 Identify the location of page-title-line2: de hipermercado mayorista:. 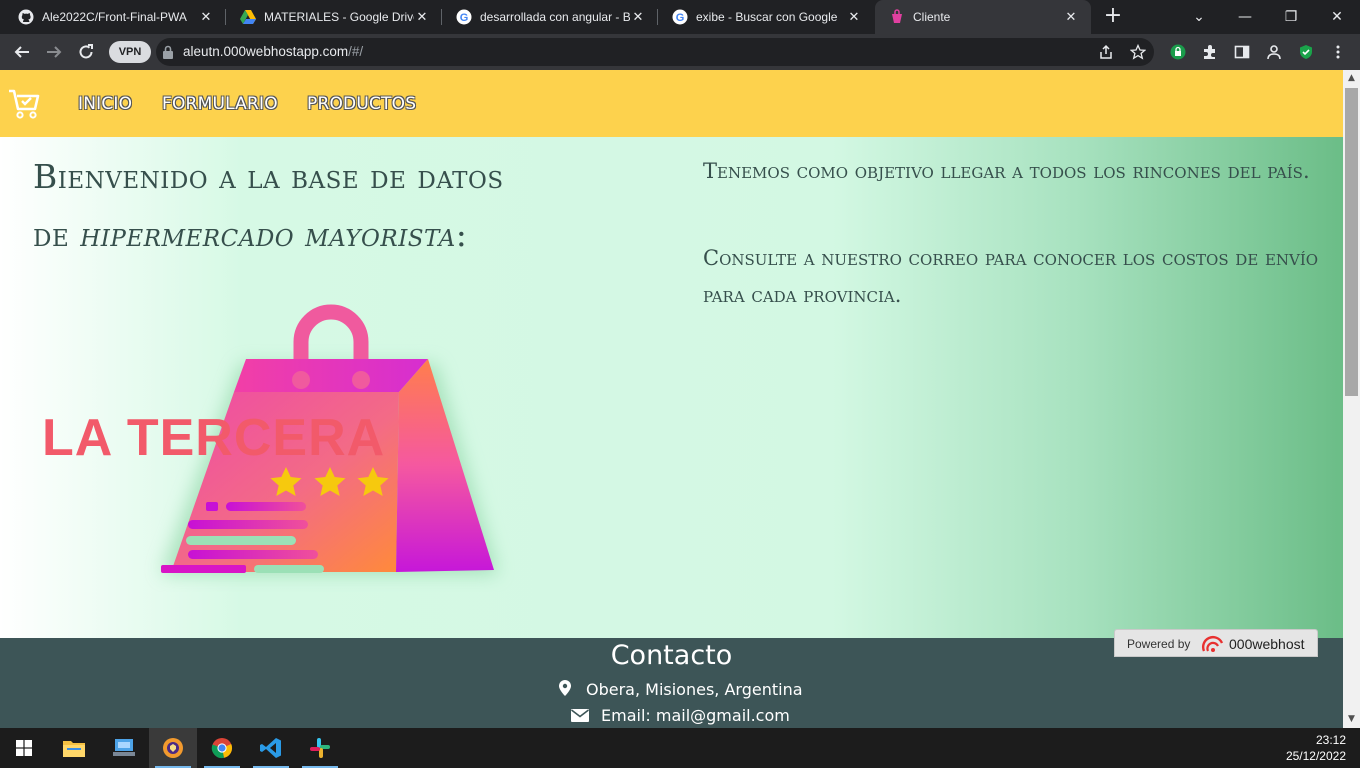
(250, 234).